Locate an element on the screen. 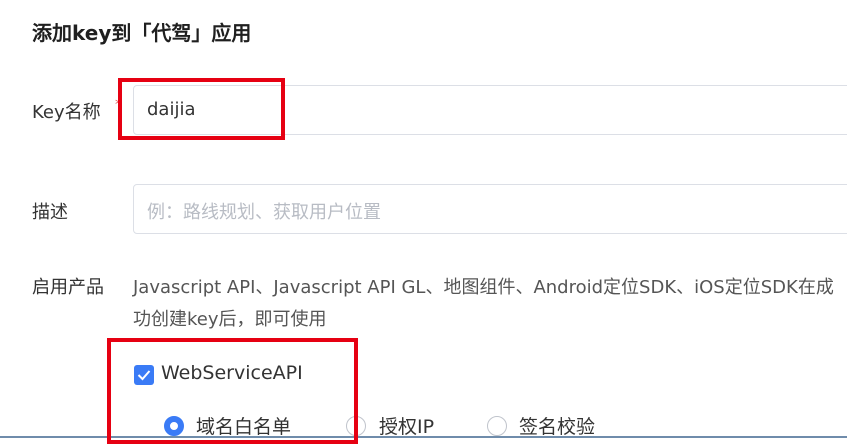 The width and height of the screenshot is (847, 444). highlight-box-webservice is located at coordinates (232, 391).